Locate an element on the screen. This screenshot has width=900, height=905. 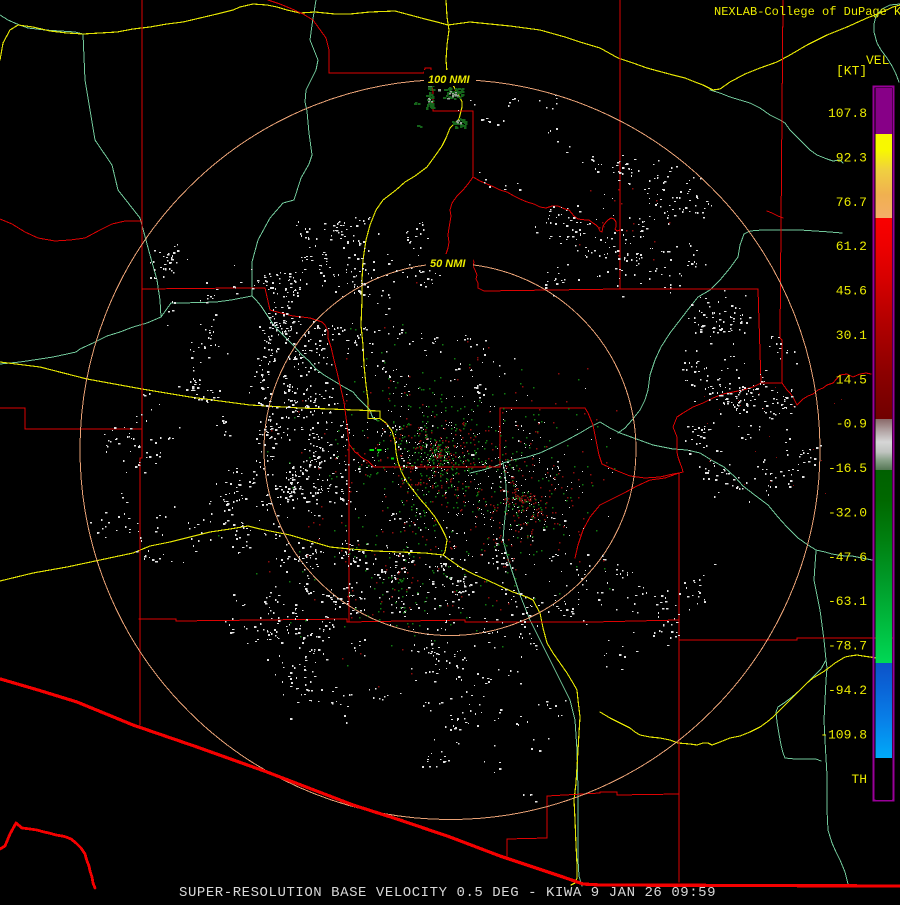
svg-text: -0.9 is located at coordinates (851, 424).